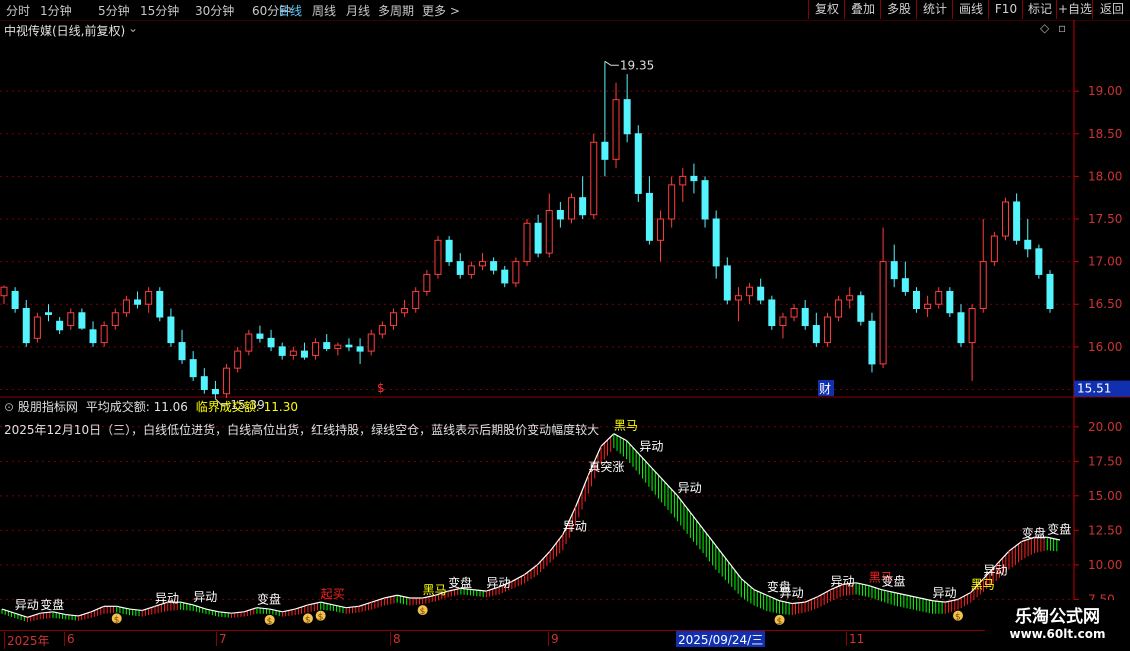 The image size is (1130, 651). What do you see at coordinates (1044, 28) in the screenshot?
I see `diamond-icon: ◇` at bounding box center [1044, 28].